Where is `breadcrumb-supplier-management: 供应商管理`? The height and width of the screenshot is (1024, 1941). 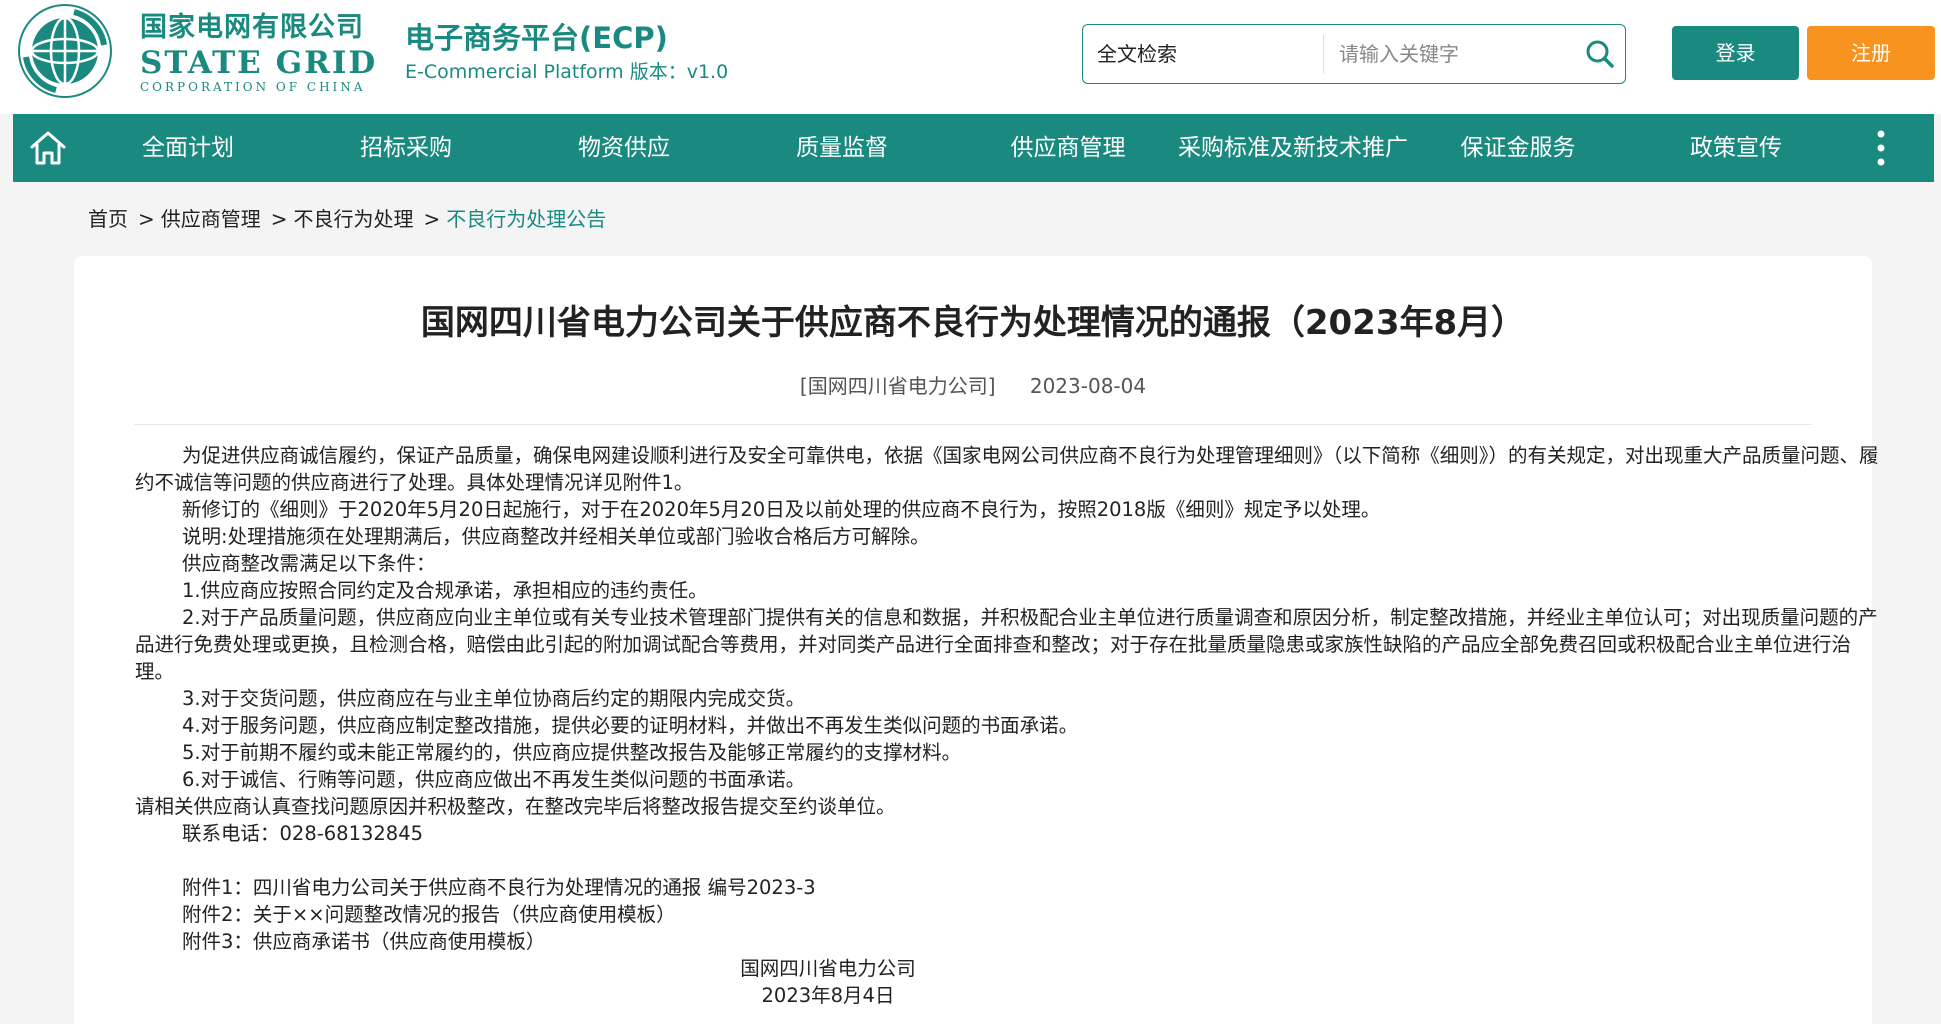 breadcrumb-supplier-management: 供应商管理 is located at coordinates (211, 219).